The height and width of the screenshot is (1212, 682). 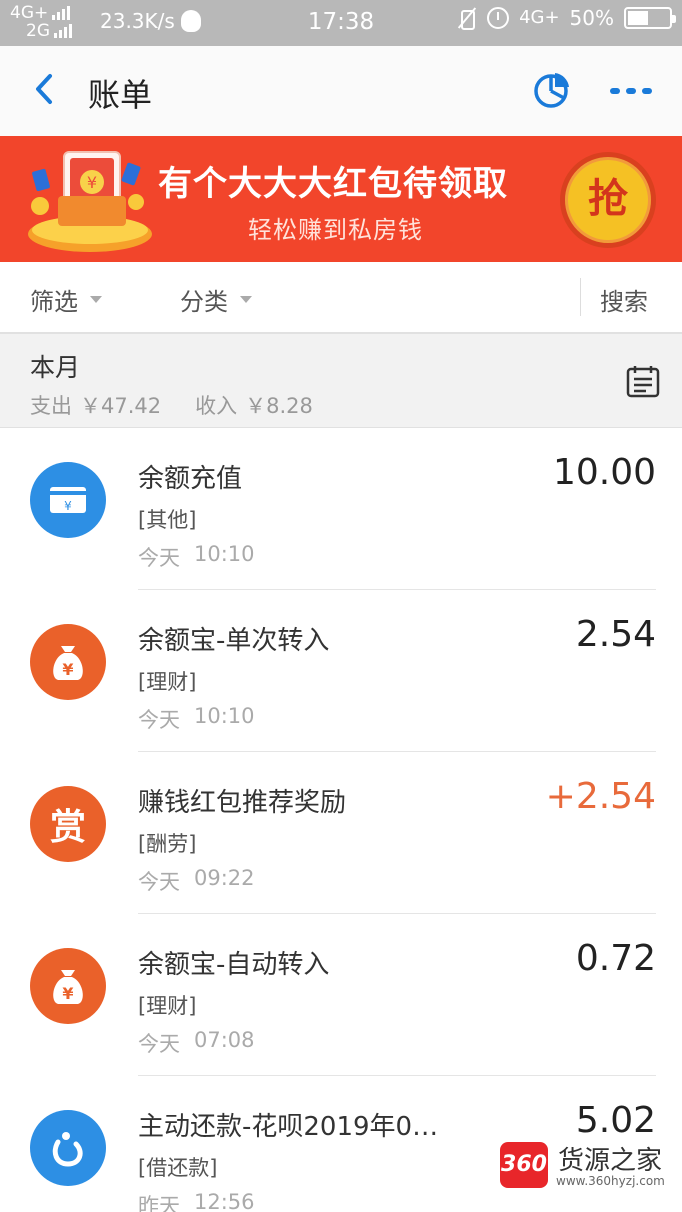 What do you see at coordinates (242, 803) in the screenshot?
I see `item-name: 赚钱红包推荐奖励` at bounding box center [242, 803].